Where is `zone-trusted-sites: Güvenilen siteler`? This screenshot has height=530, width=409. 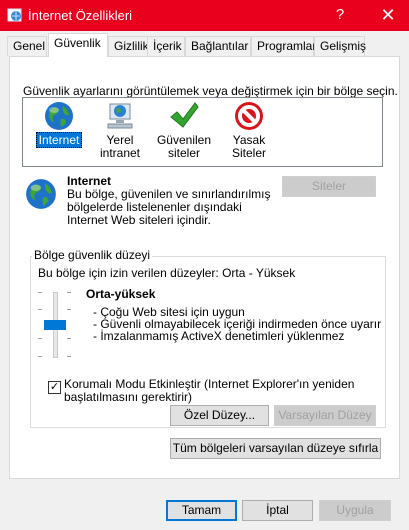
zone-trusted-sites: Güvenilen siteler is located at coordinates (184, 130).